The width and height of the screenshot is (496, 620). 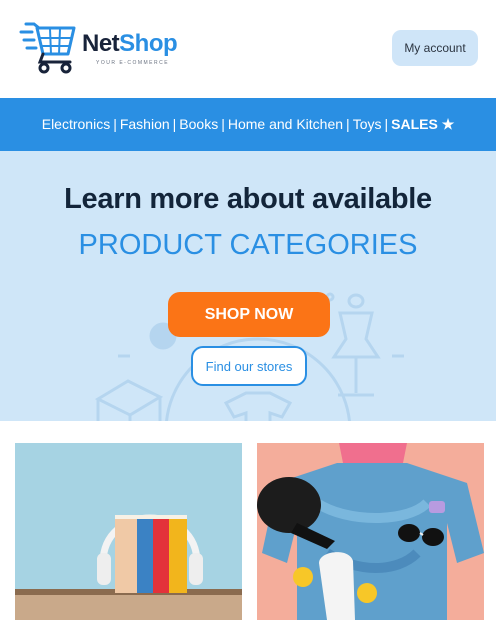 What do you see at coordinates (422, 124) in the screenshot?
I see `nav-item-sales: SALES ★` at bounding box center [422, 124].